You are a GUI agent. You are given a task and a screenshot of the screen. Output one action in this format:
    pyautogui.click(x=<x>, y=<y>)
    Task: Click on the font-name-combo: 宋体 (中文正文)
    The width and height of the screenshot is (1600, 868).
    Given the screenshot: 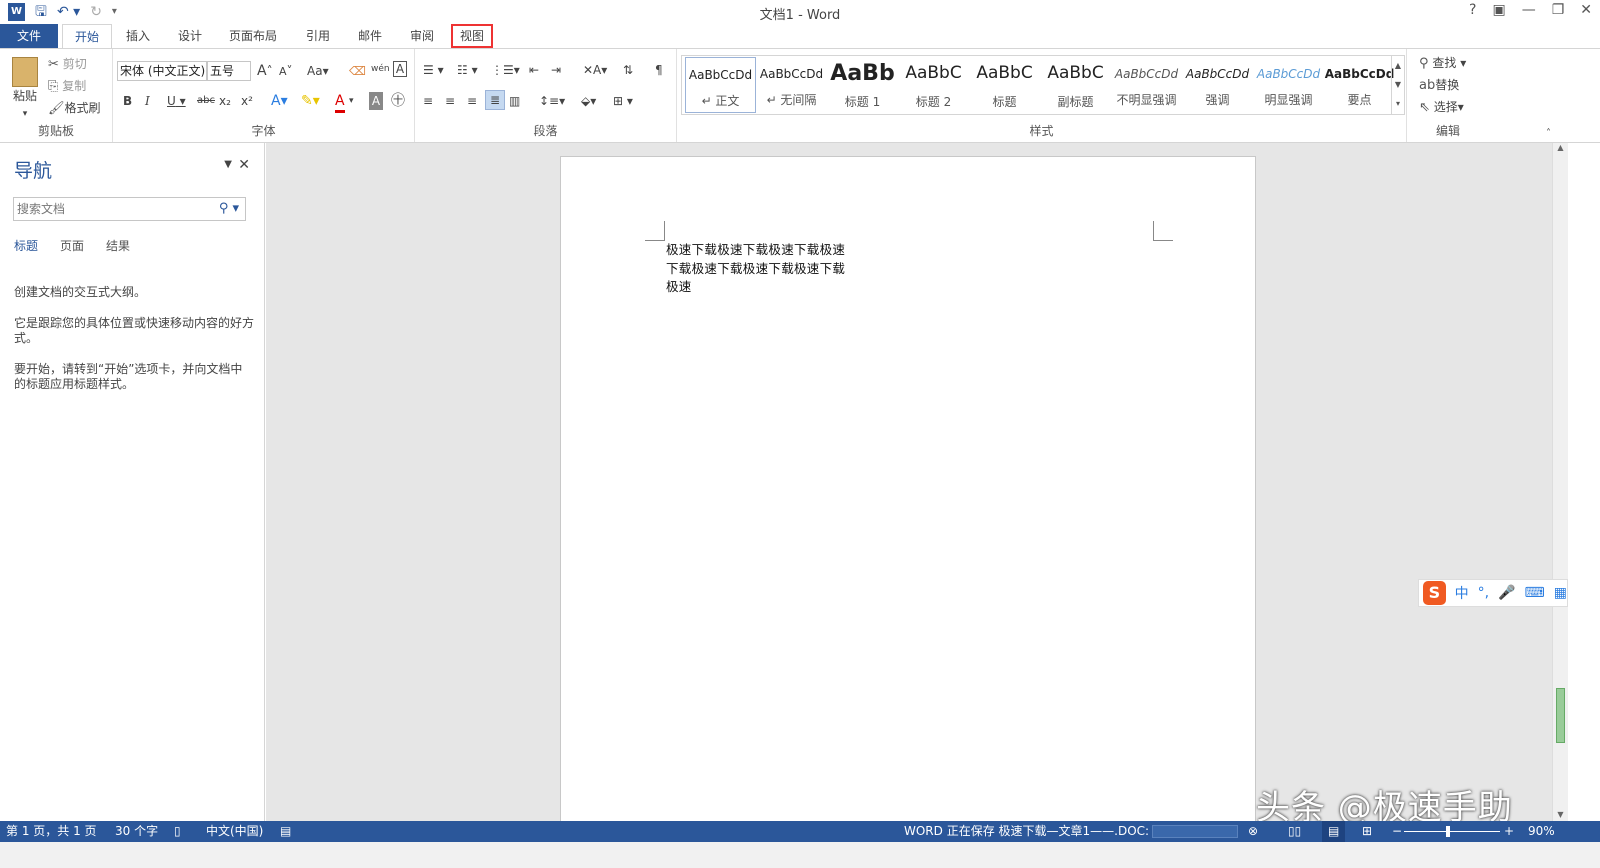 What is the action you would take?
    pyautogui.click(x=162, y=71)
    